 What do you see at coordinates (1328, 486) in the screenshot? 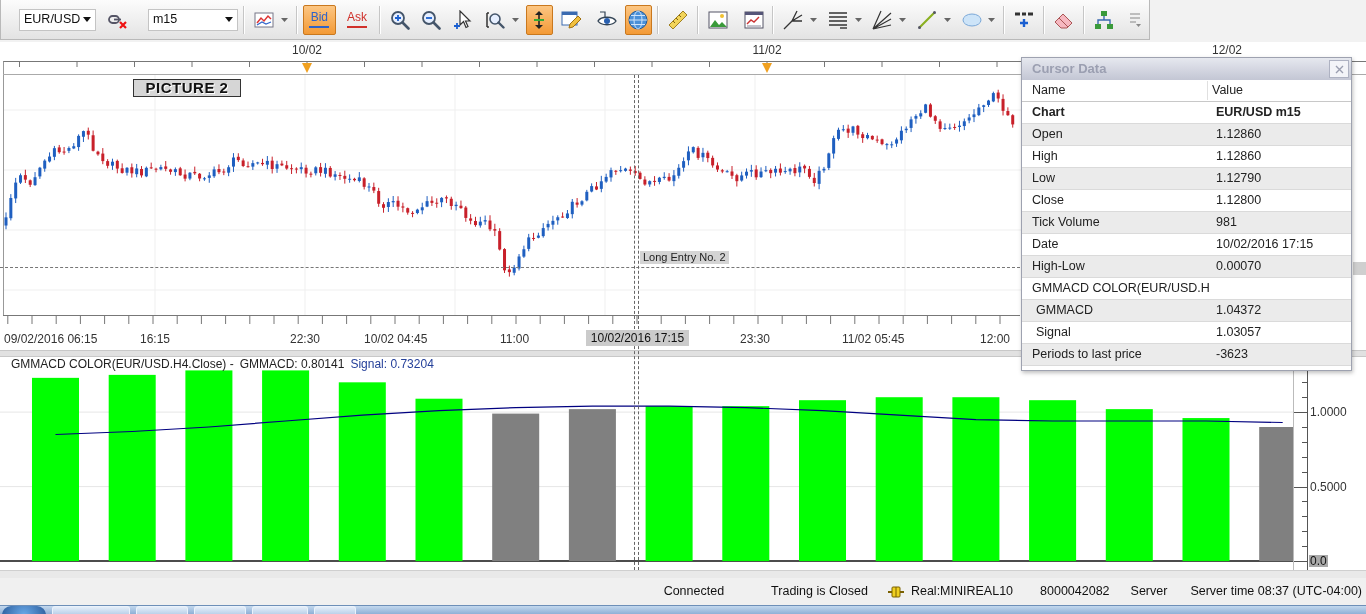
I see `axis-label: 0.5000` at bounding box center [1328, 486].